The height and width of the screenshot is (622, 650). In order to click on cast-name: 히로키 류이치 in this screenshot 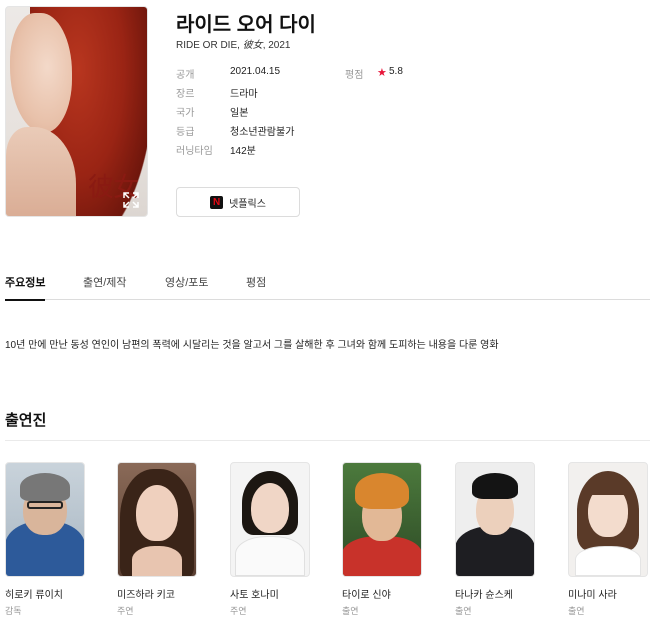, I will do `click(34, 595)`.